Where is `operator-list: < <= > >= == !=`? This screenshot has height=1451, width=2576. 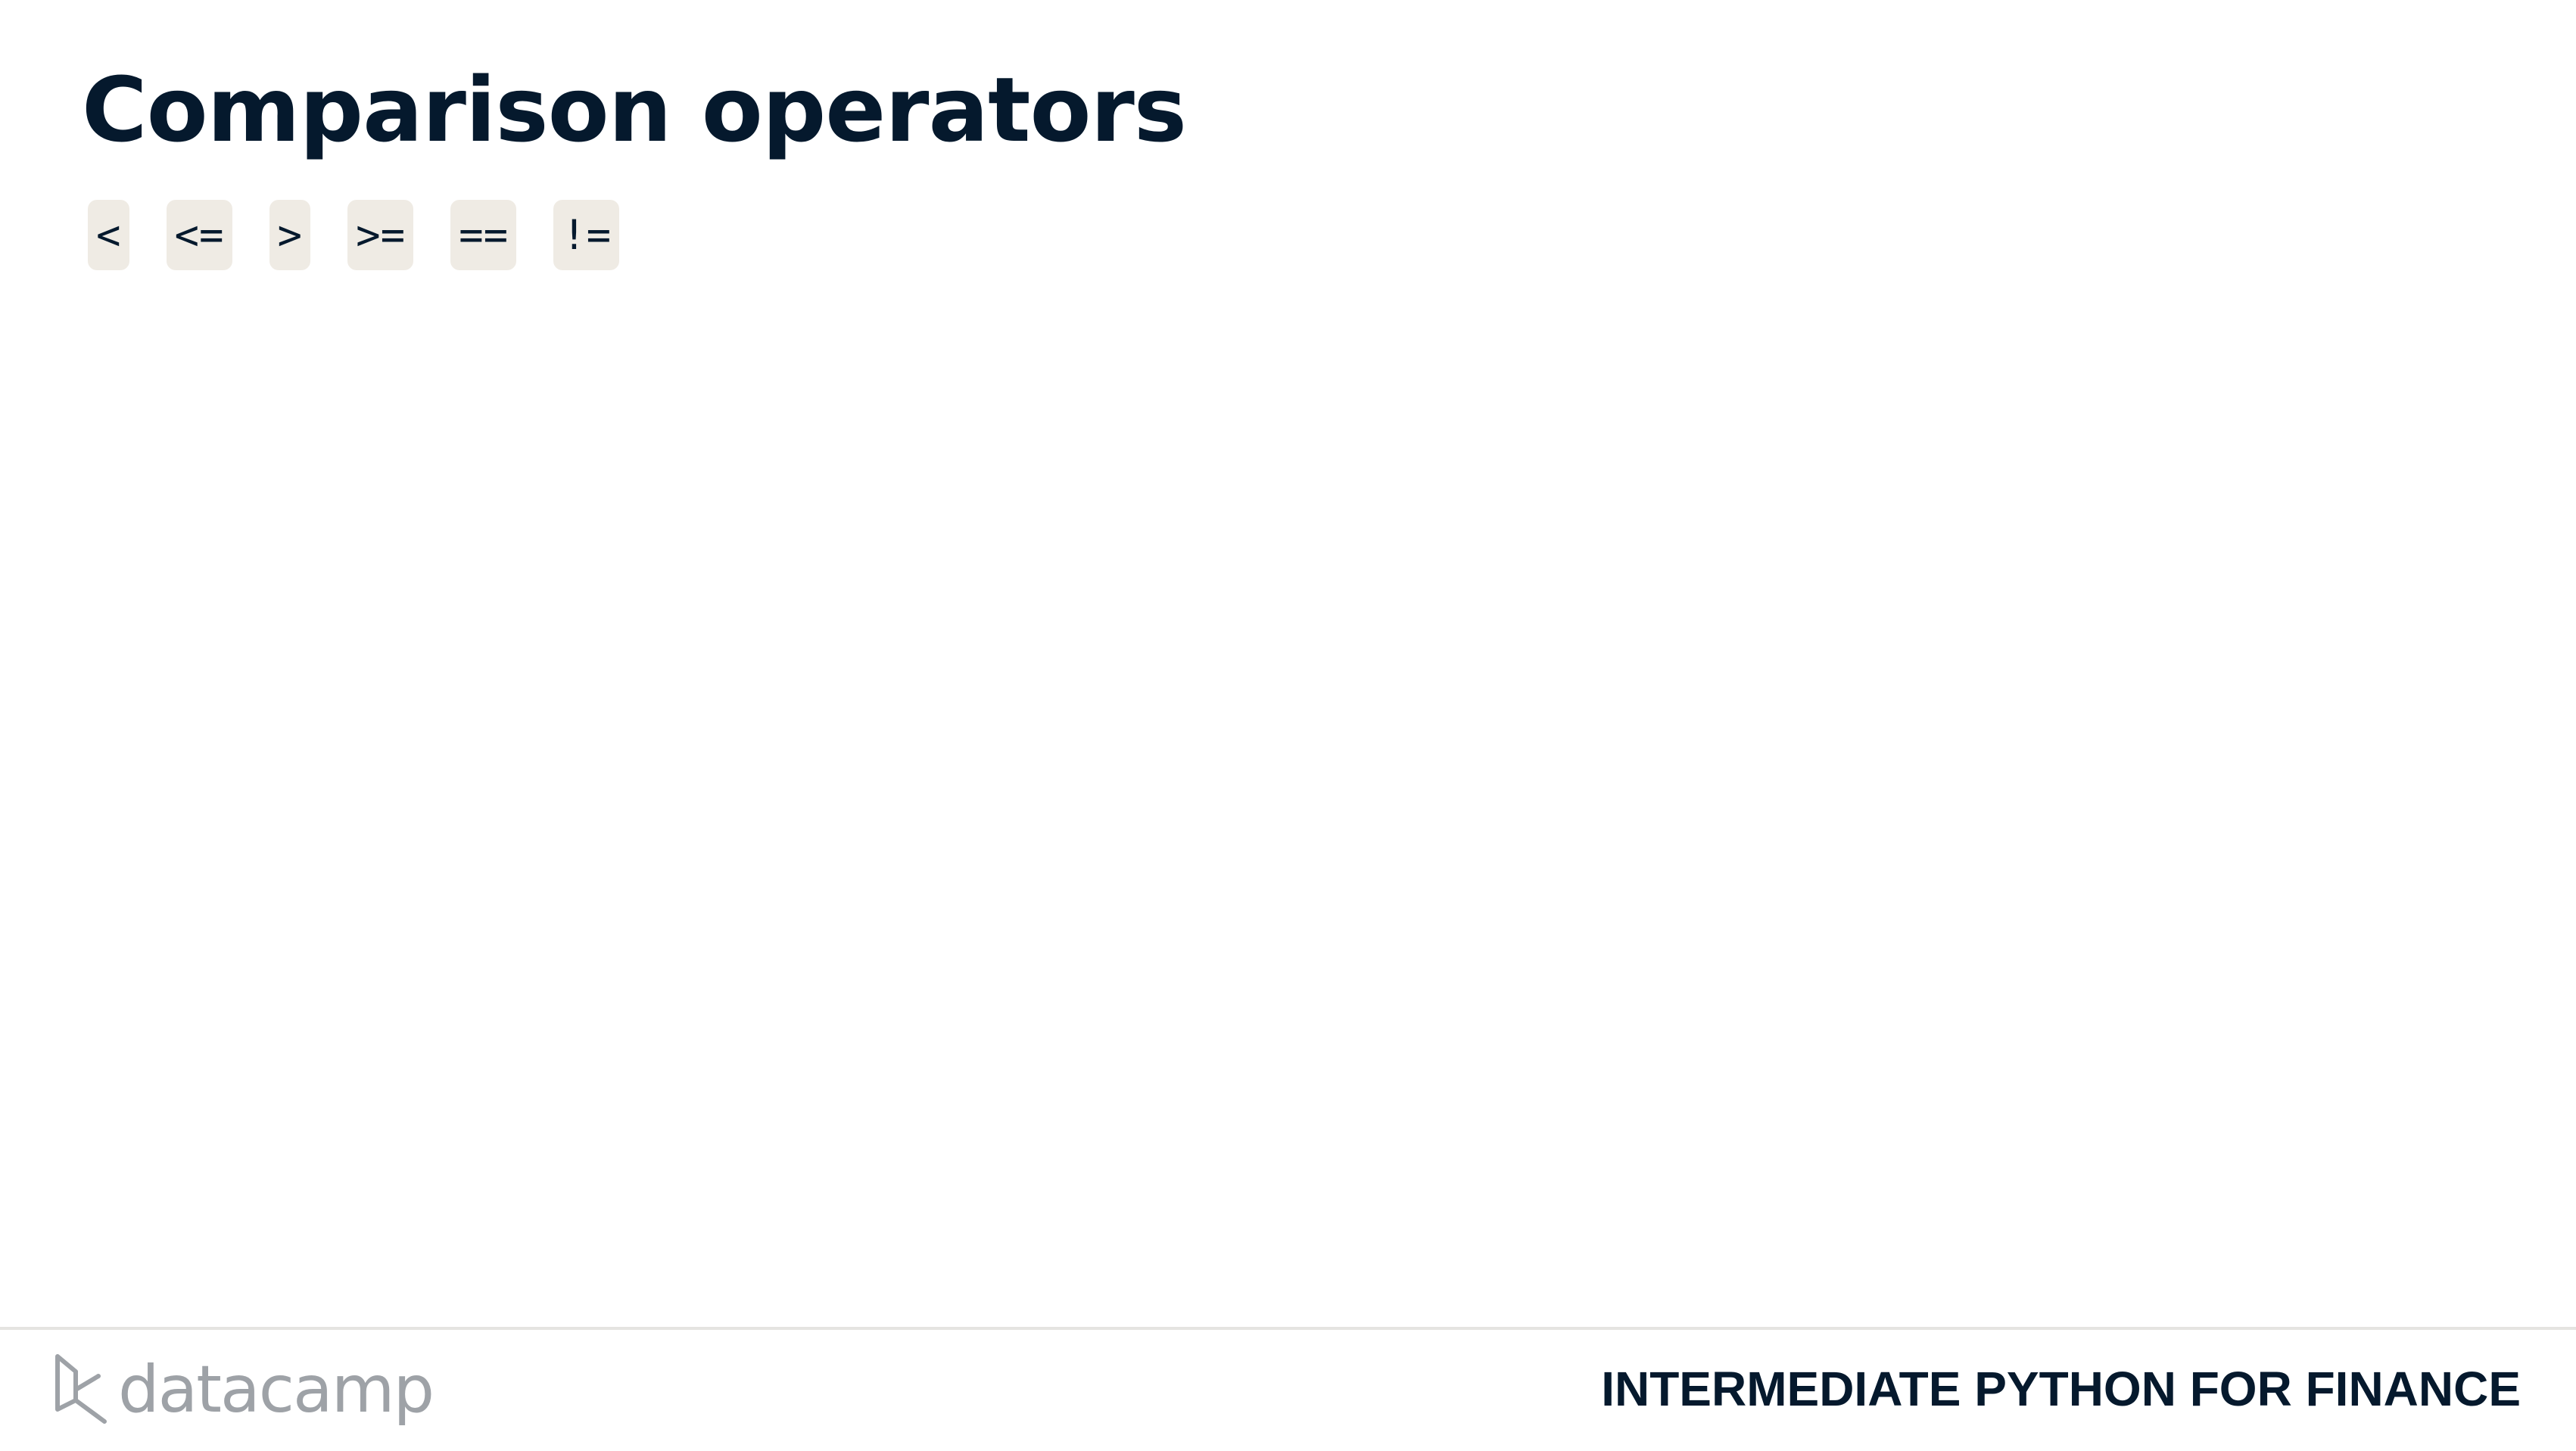
operator-list: < <= > >= == != is located at coordinates (354, 235).